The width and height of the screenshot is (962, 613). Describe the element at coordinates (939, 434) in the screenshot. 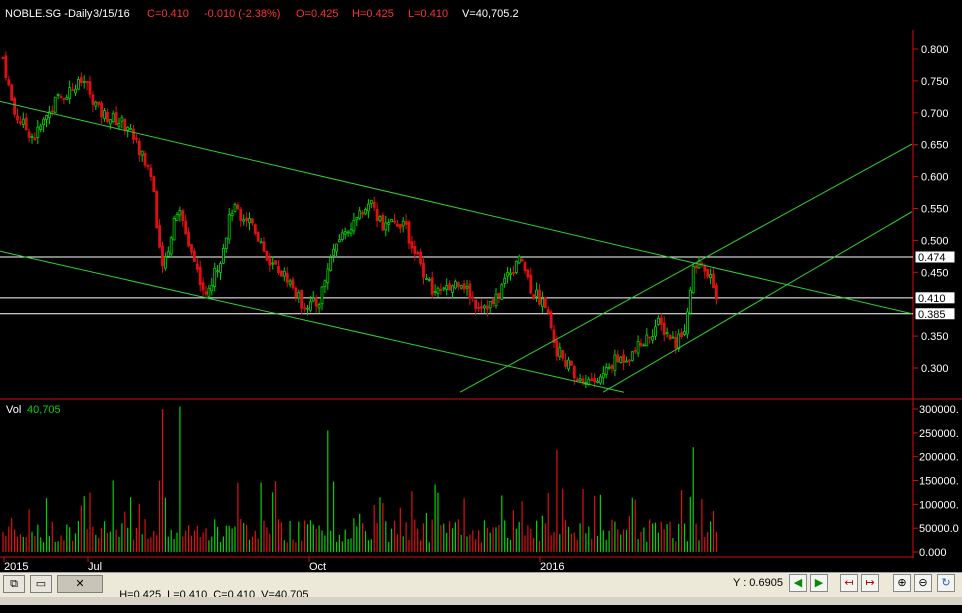

I see `volume-tick-label: 250000.` at that location.